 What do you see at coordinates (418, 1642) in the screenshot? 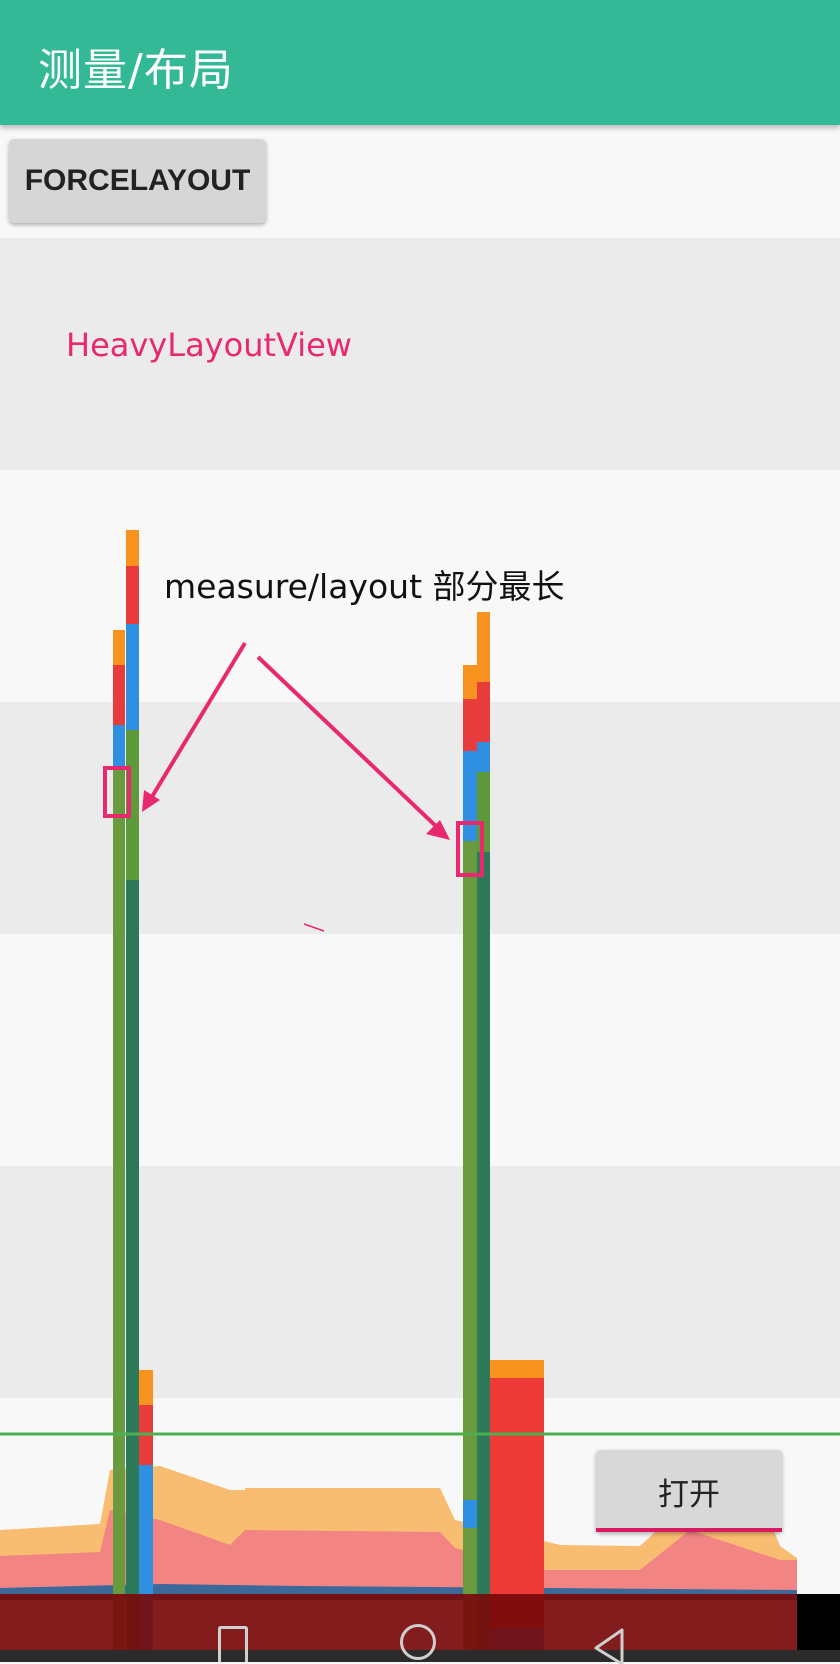
I see `home-icon` at bounding box center [418, 1642].